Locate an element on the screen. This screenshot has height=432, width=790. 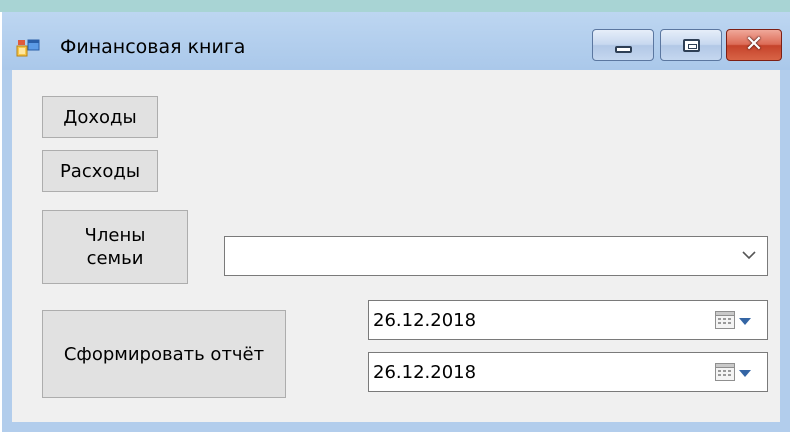
close-icon: ✕ is located at coordinates (754, 44).